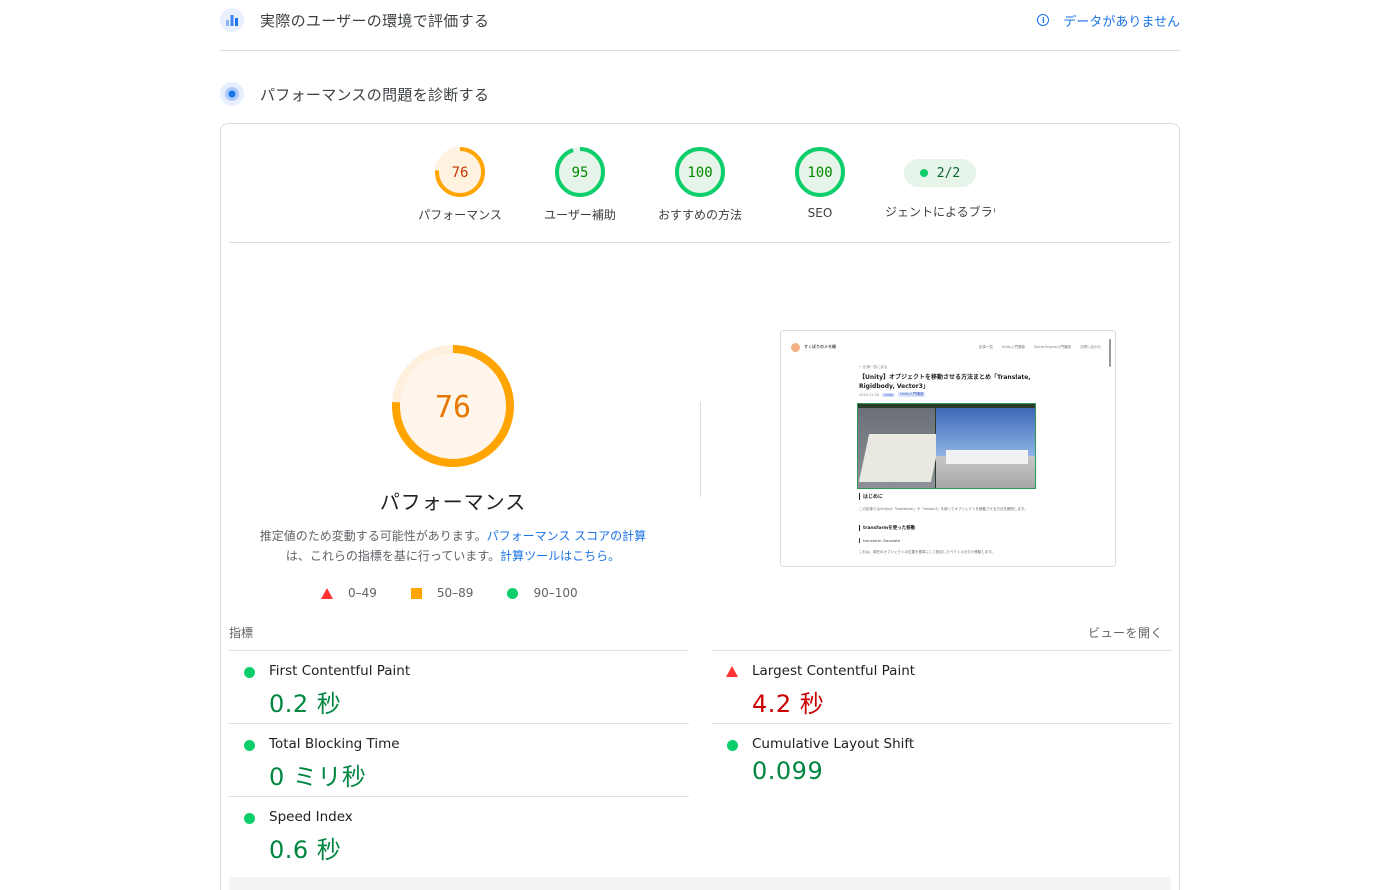 The height and width of the screenshot is (890, 1400). What do you see at coordinates (1125, 632) in the screenshot?
I see `expand-view-toggle: ビューを開く` at bounding box center [1125, 632].